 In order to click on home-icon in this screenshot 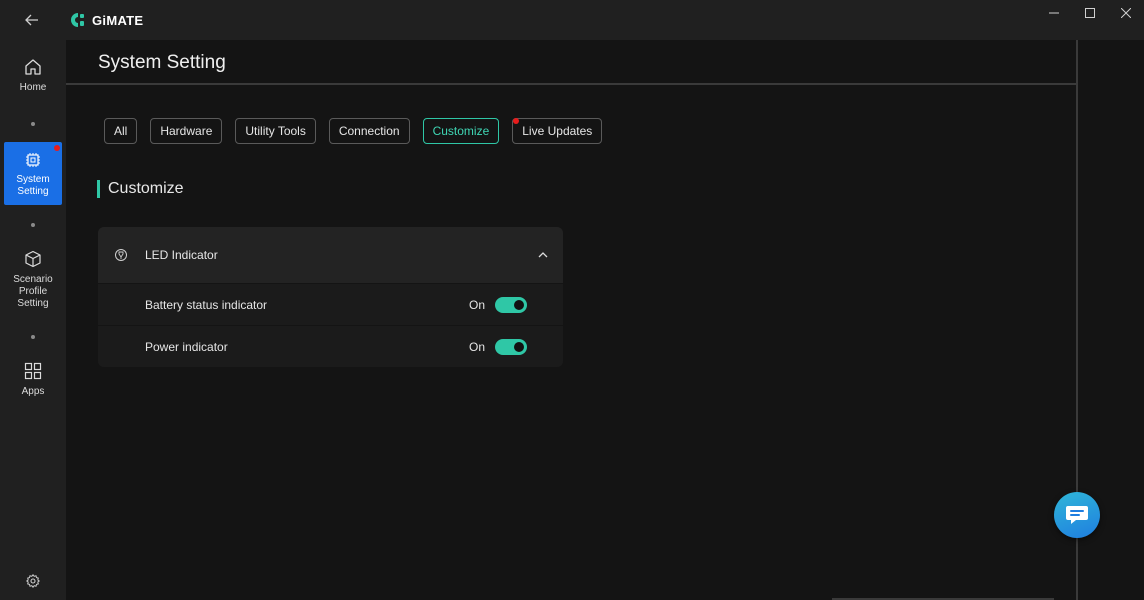, I will do `click(33, 67)`.